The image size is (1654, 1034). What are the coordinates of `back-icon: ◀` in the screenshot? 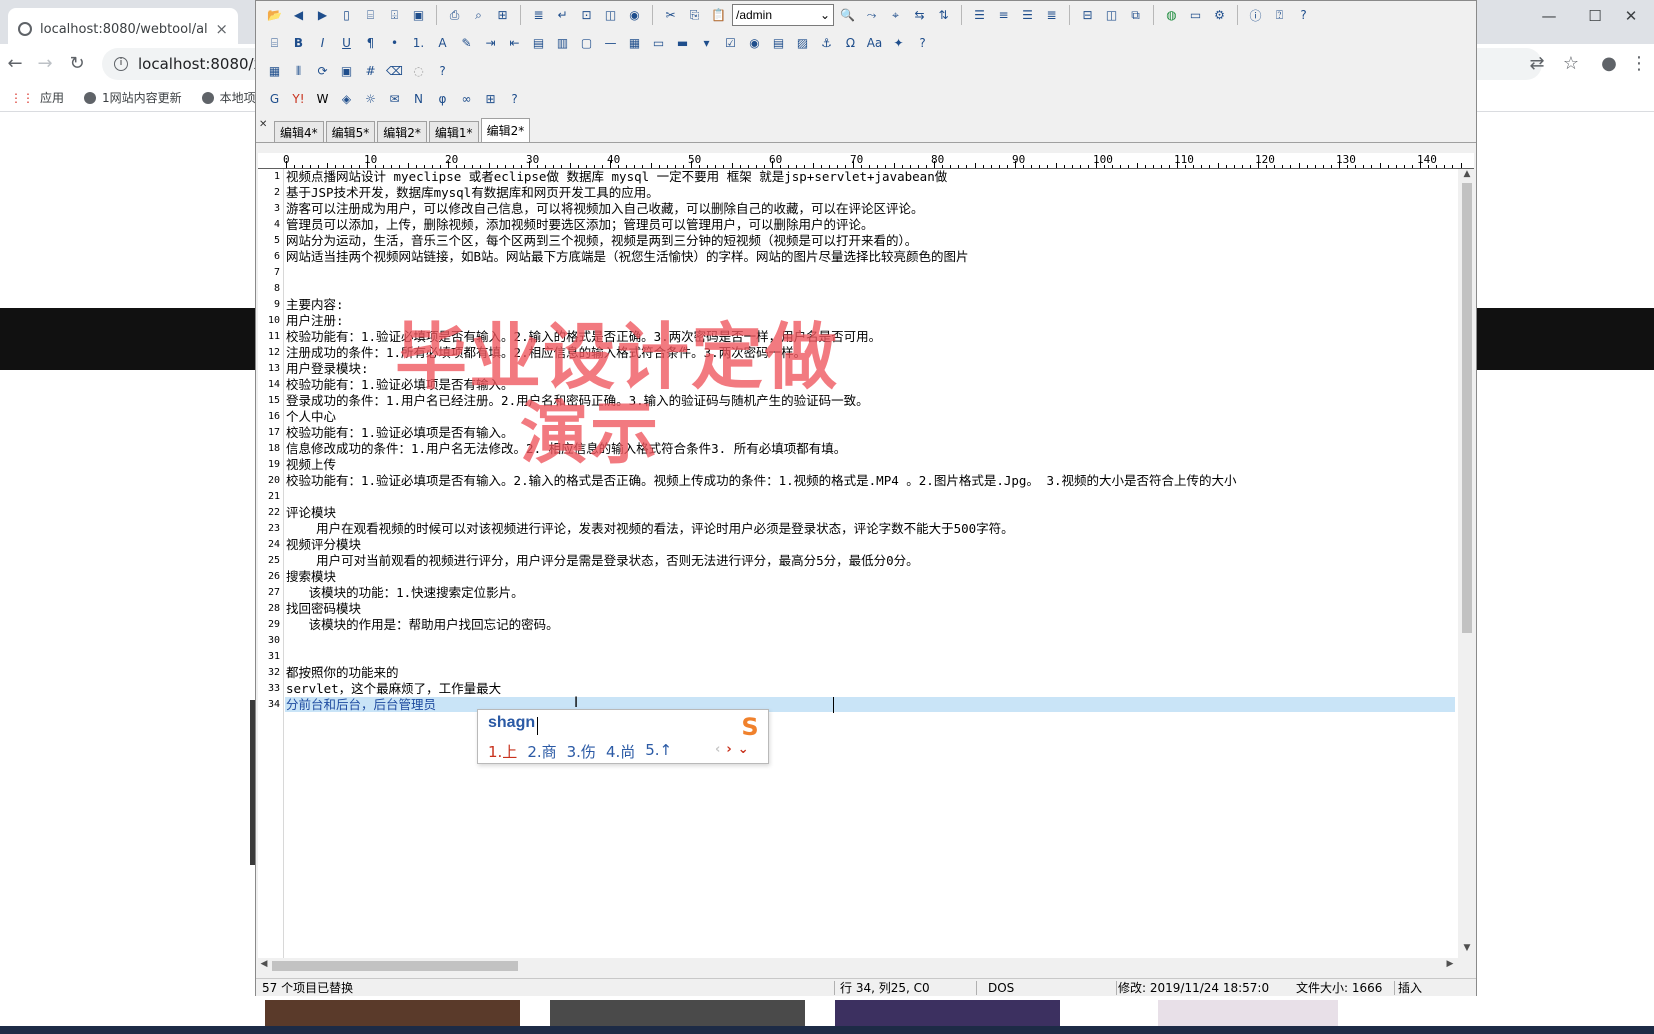 It's located at (298, 15).